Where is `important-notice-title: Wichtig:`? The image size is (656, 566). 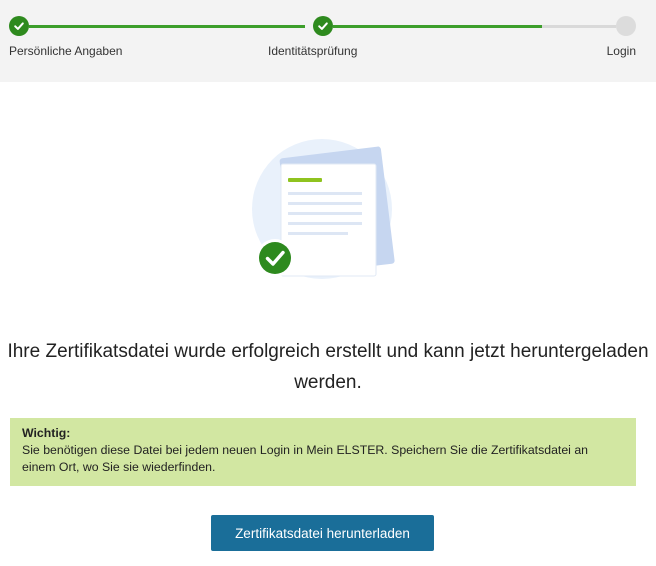 important-notice-title: Wichtig: is located at coordinates (46, 433).